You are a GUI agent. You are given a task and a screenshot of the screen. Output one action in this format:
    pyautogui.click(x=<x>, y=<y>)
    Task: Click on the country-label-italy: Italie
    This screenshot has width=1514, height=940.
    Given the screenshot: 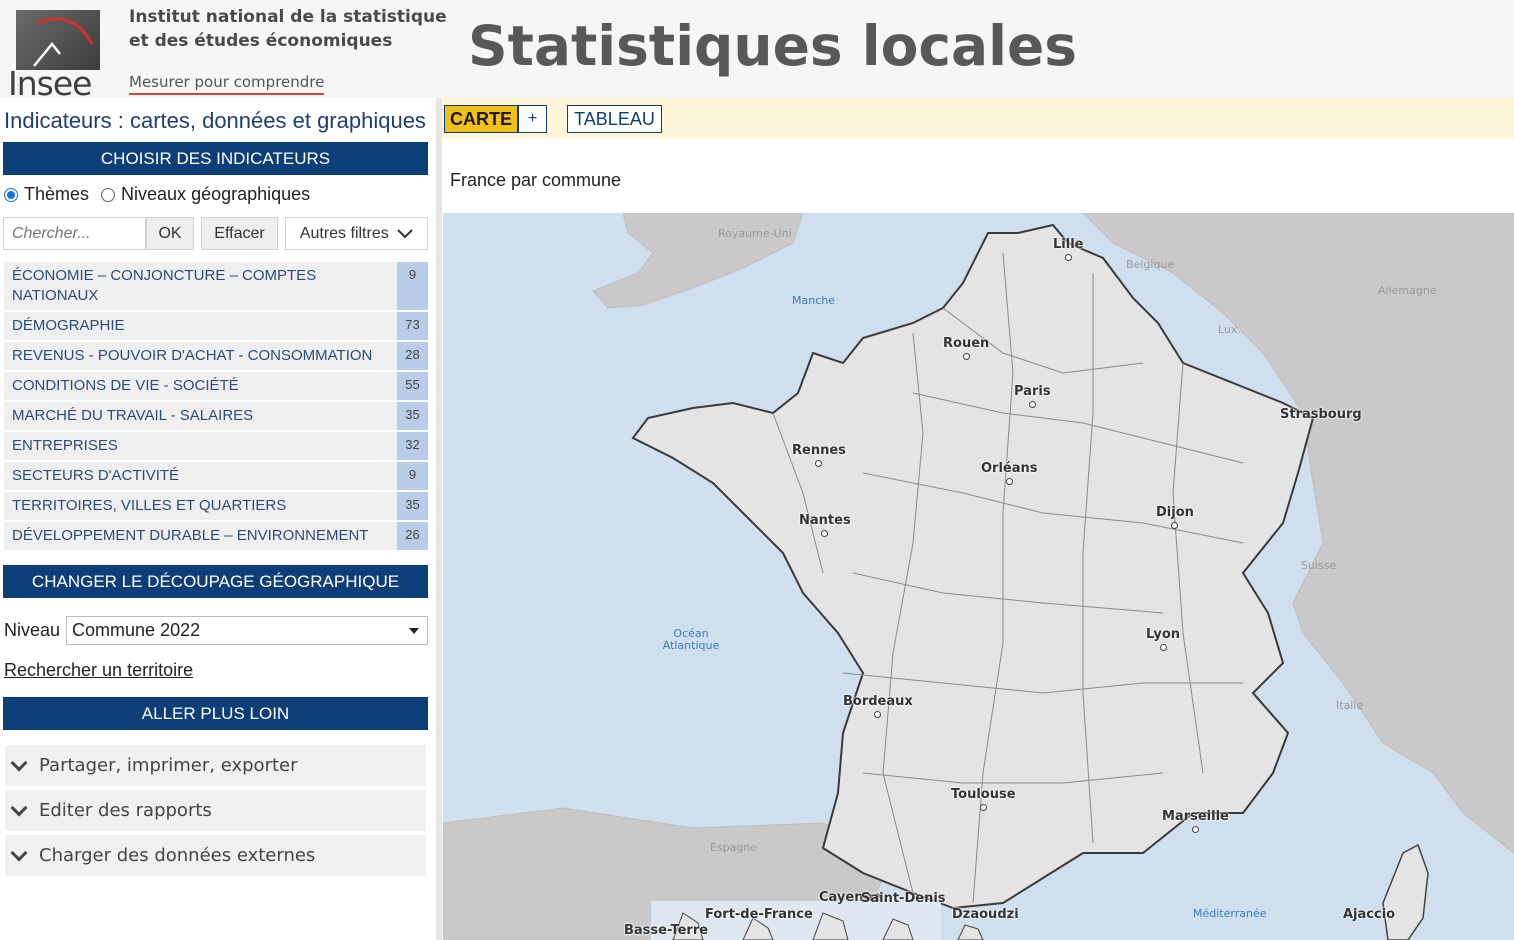 What is the action you would take?
    pyautogui.click(x=1350, y=705)
    